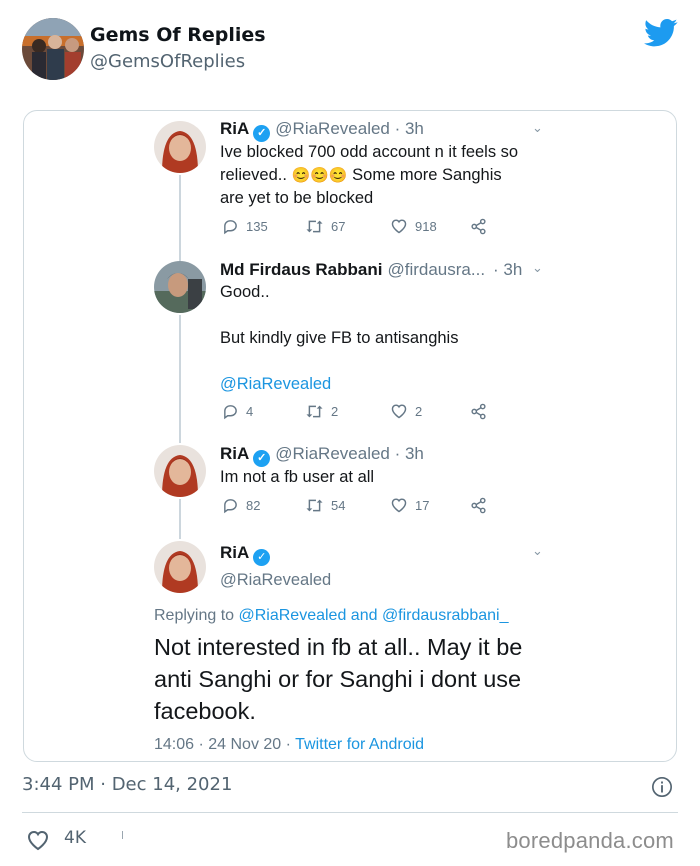 The height and width of the screenshot is (866, 700). I want to click on main-handle: @RiaRevealed, so click(275, 580).